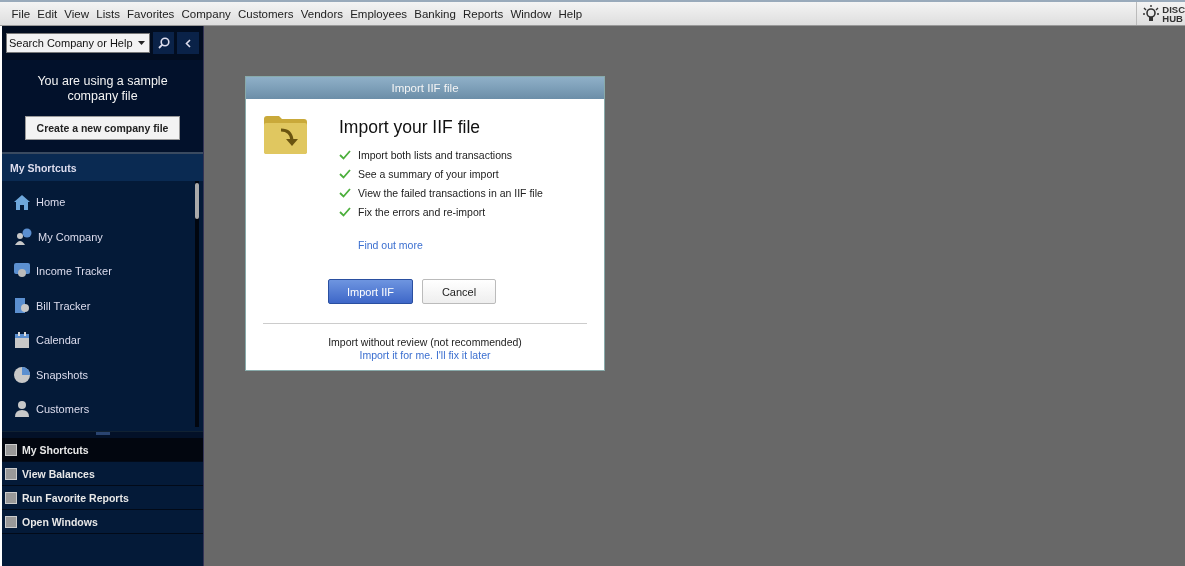 This screenshot has height=566, width=1185. Describe the element at coordinates (98, 409) in the screenshot. I see `shortcut-item: Customers` at that location.